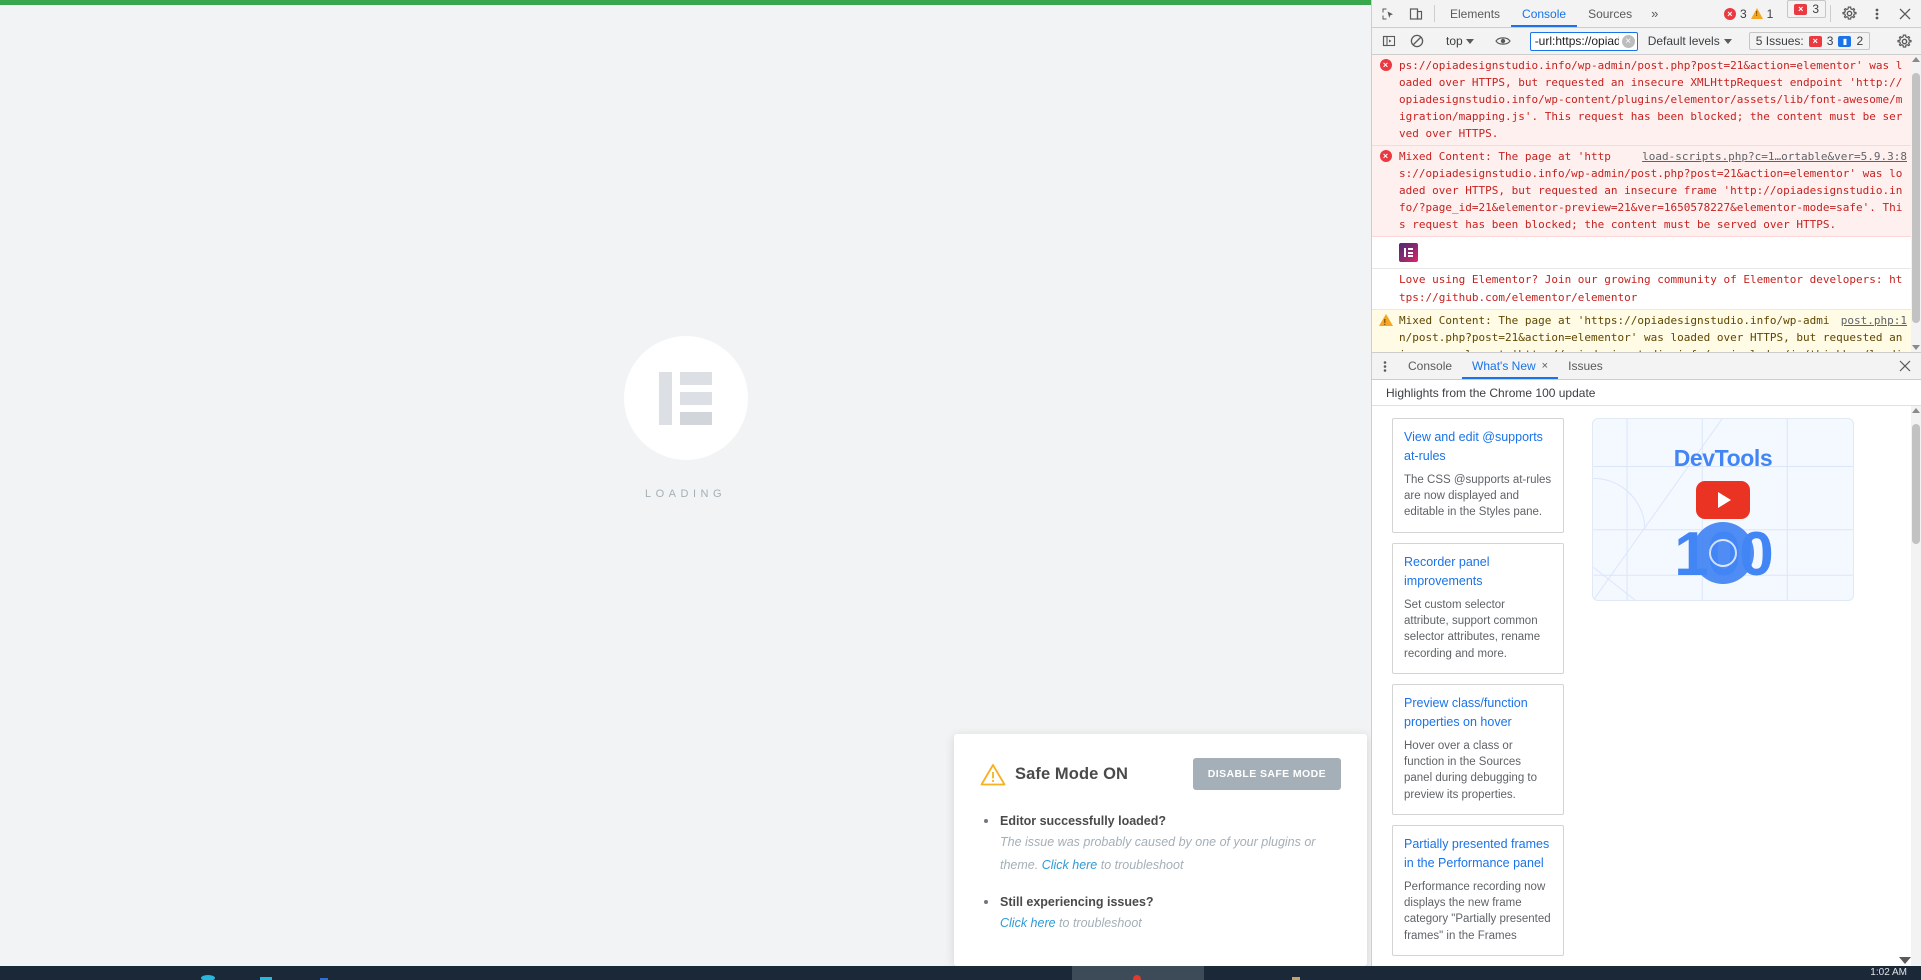 The width and height of the screenshot is (1921, 980). What do you see at coordinates (1583, 41) in the screenshot?
I see `filter-field-wrapper: ×` at bounding box center [1583, 41].